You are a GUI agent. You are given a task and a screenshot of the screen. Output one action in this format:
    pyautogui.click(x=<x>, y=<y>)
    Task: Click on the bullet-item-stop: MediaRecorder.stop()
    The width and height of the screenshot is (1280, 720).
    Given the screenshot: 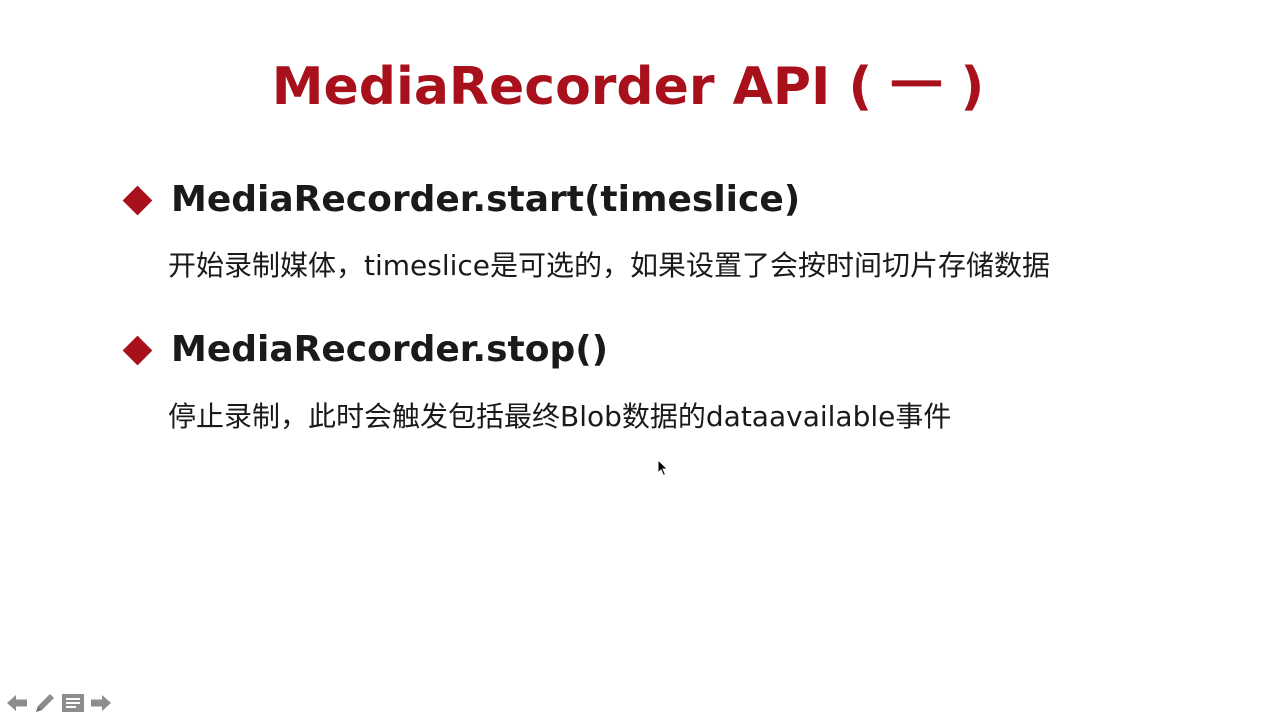 What is the action you would take?
    pyautogui.click(x=365, y=350)
    